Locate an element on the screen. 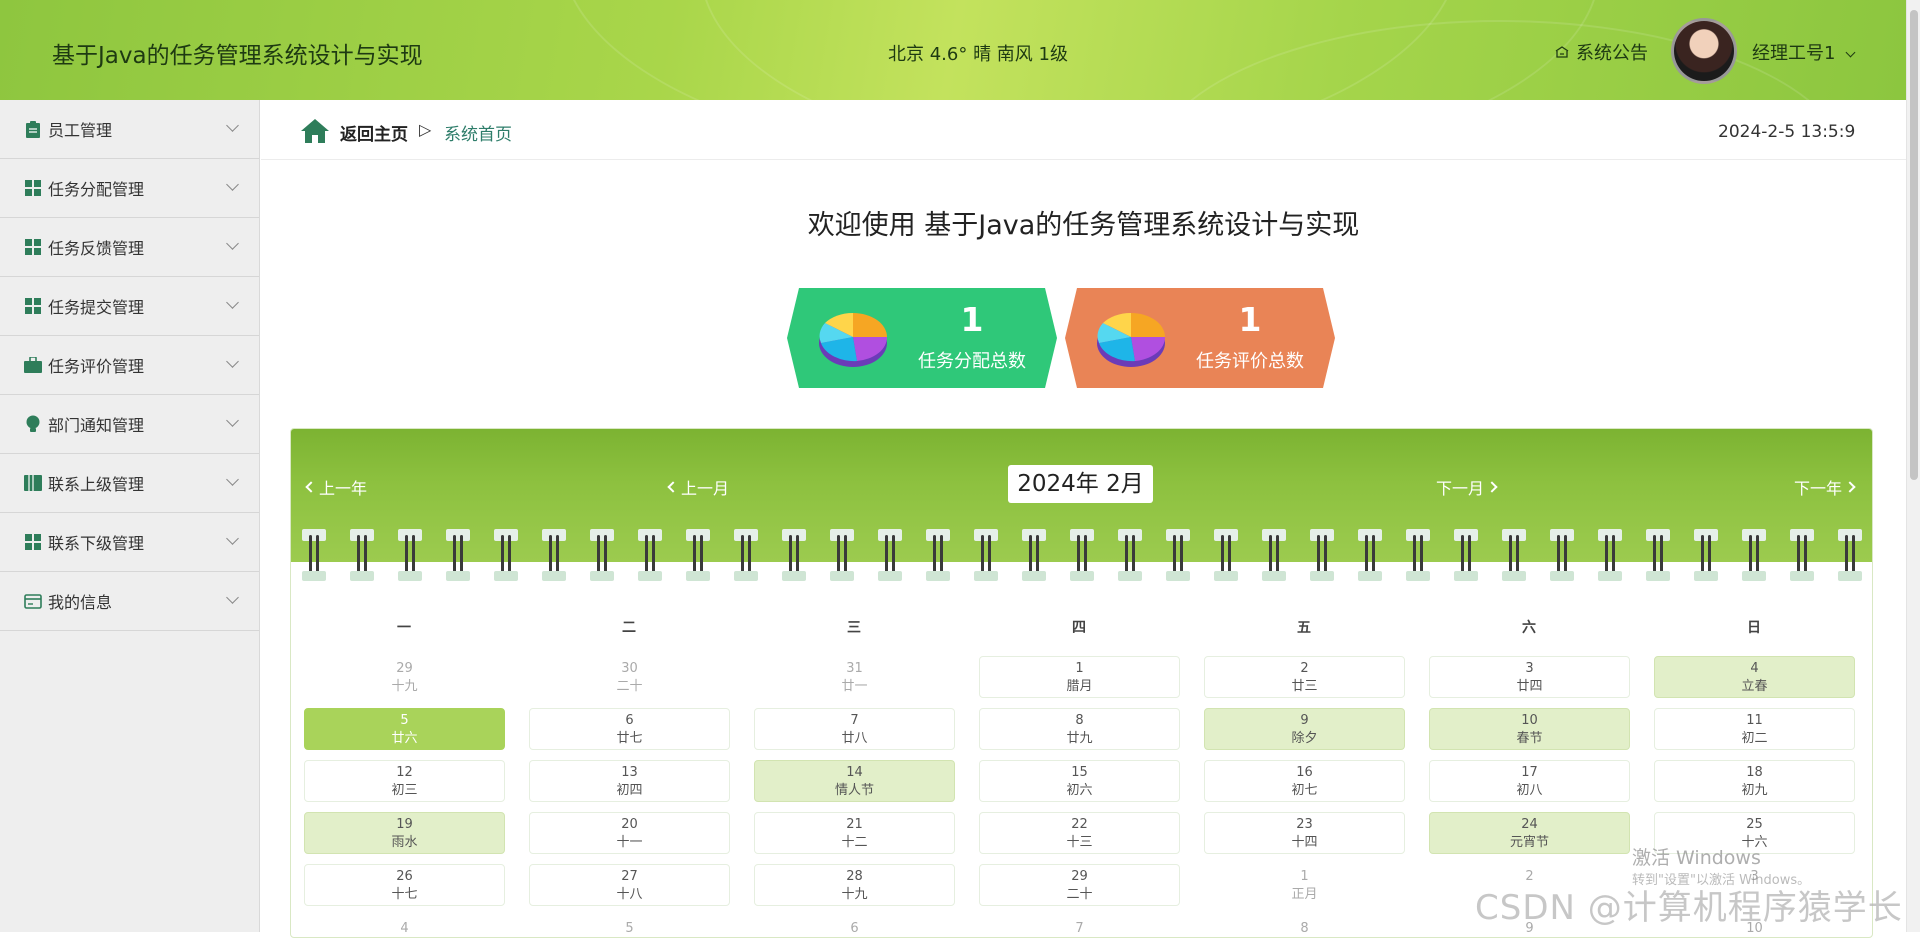 This screenshot has width=1920, height=938. calendar-day: 17 初八 is located at coordinates (1529, 781).